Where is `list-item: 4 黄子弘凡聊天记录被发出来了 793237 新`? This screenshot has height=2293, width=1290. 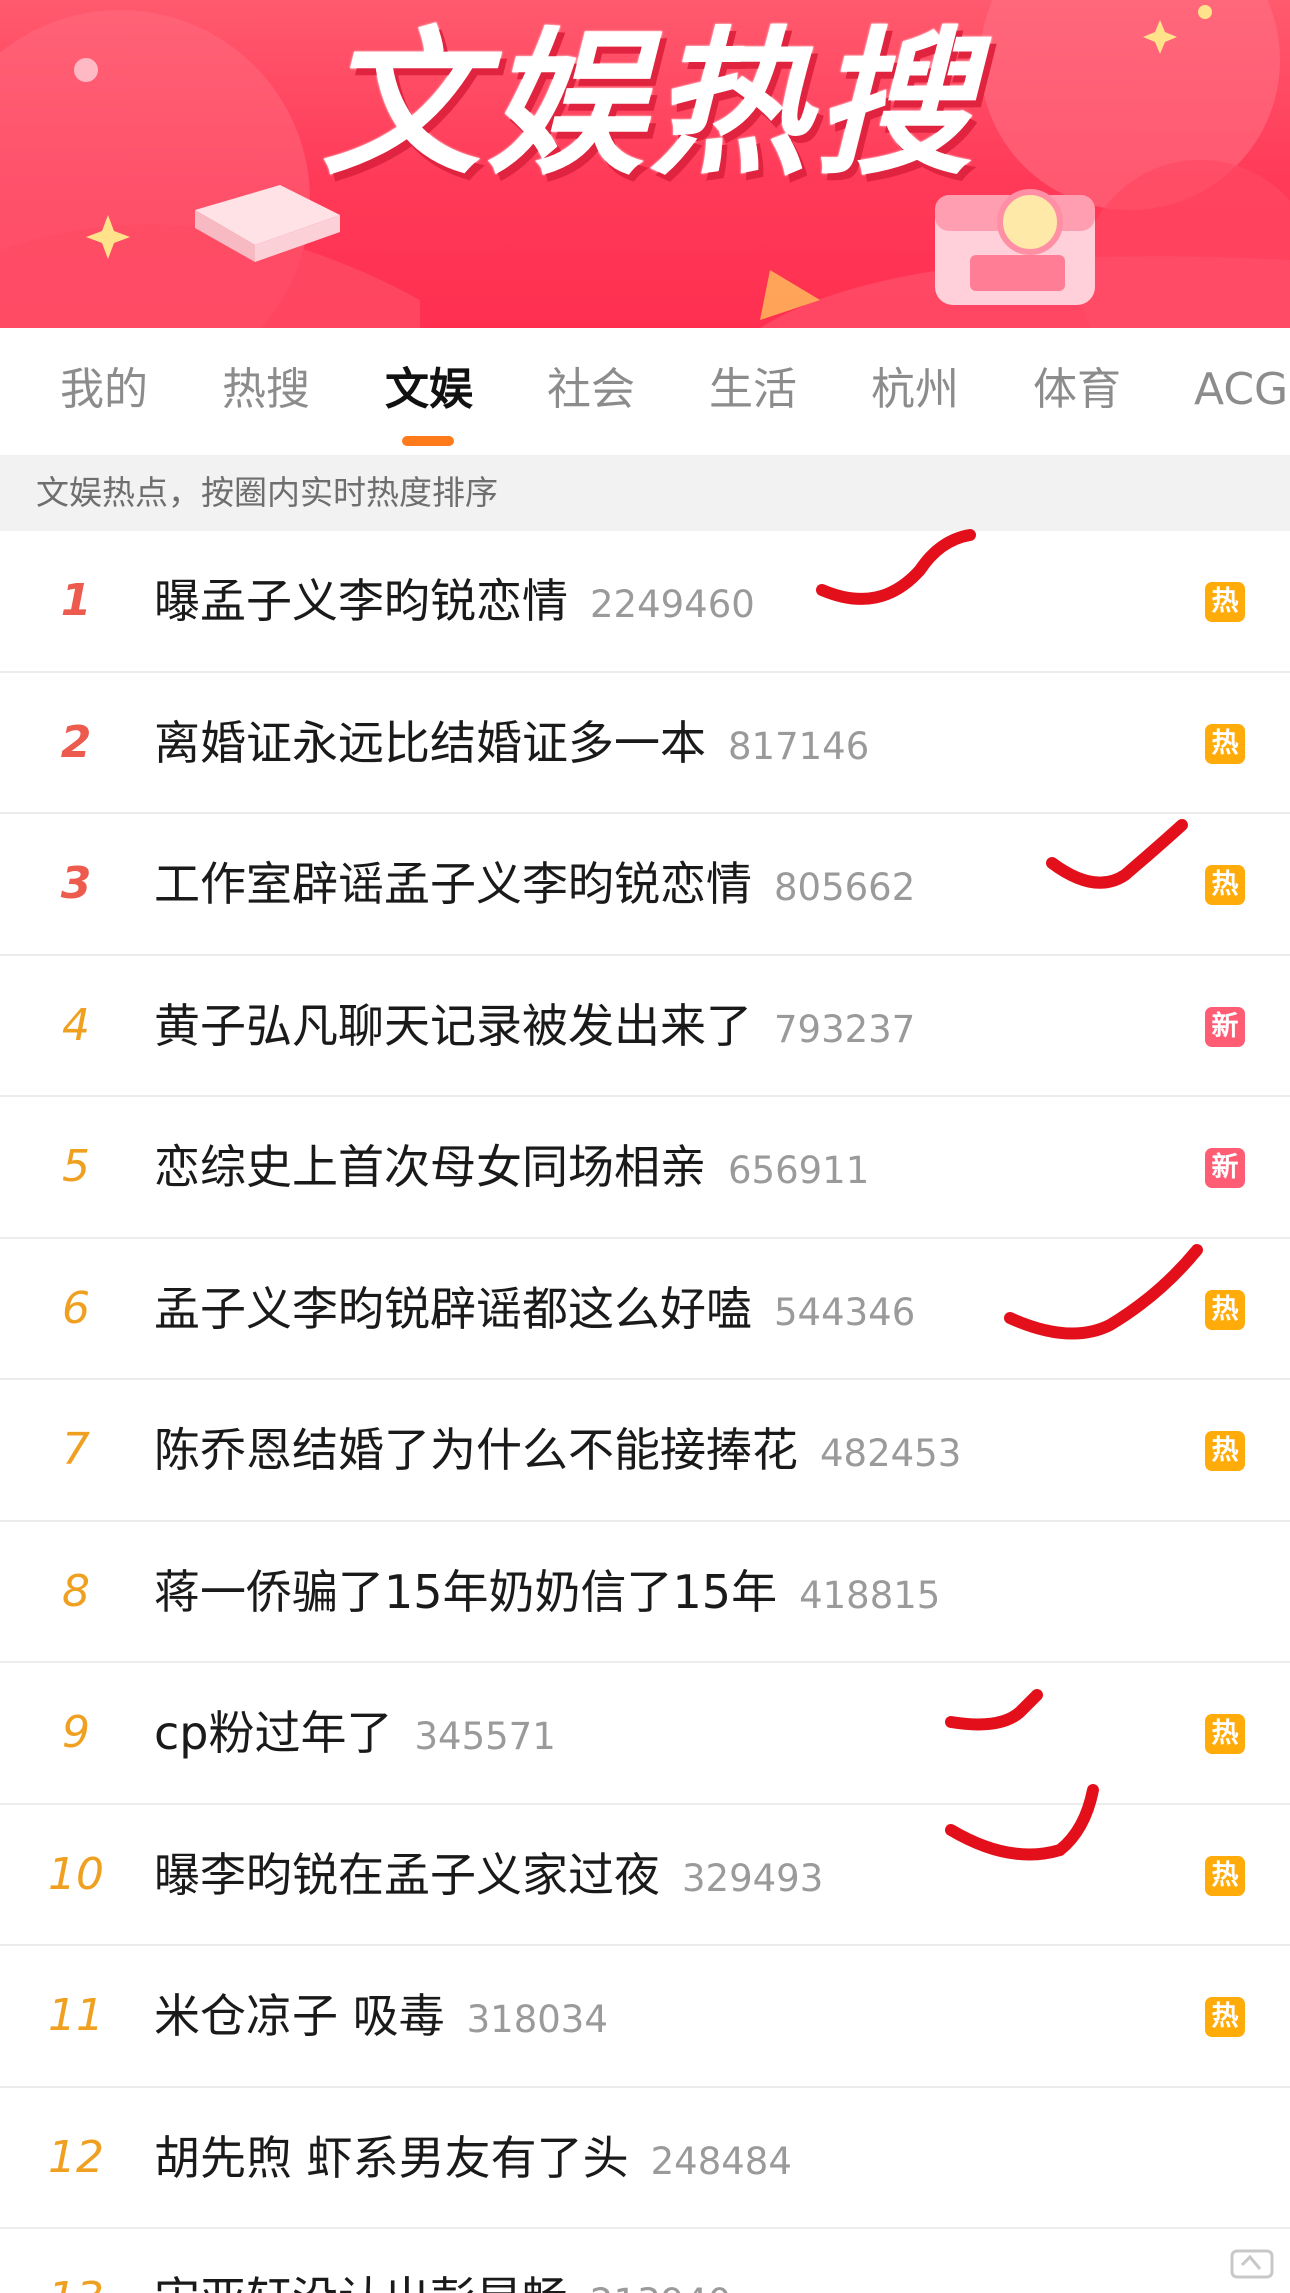 list-item: 4 黄子弘凡聊天记录被发出来了 793237 新 is located at coordinates (645, 1026).